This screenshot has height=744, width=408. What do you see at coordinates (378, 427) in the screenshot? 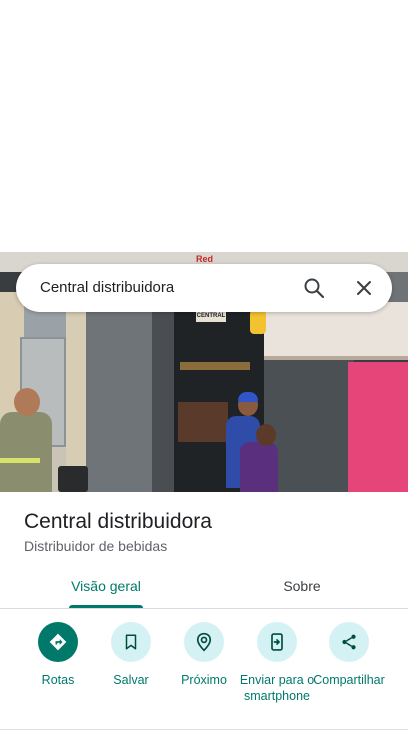
I see `photo-pink-door` at bounding box center [378, 427].